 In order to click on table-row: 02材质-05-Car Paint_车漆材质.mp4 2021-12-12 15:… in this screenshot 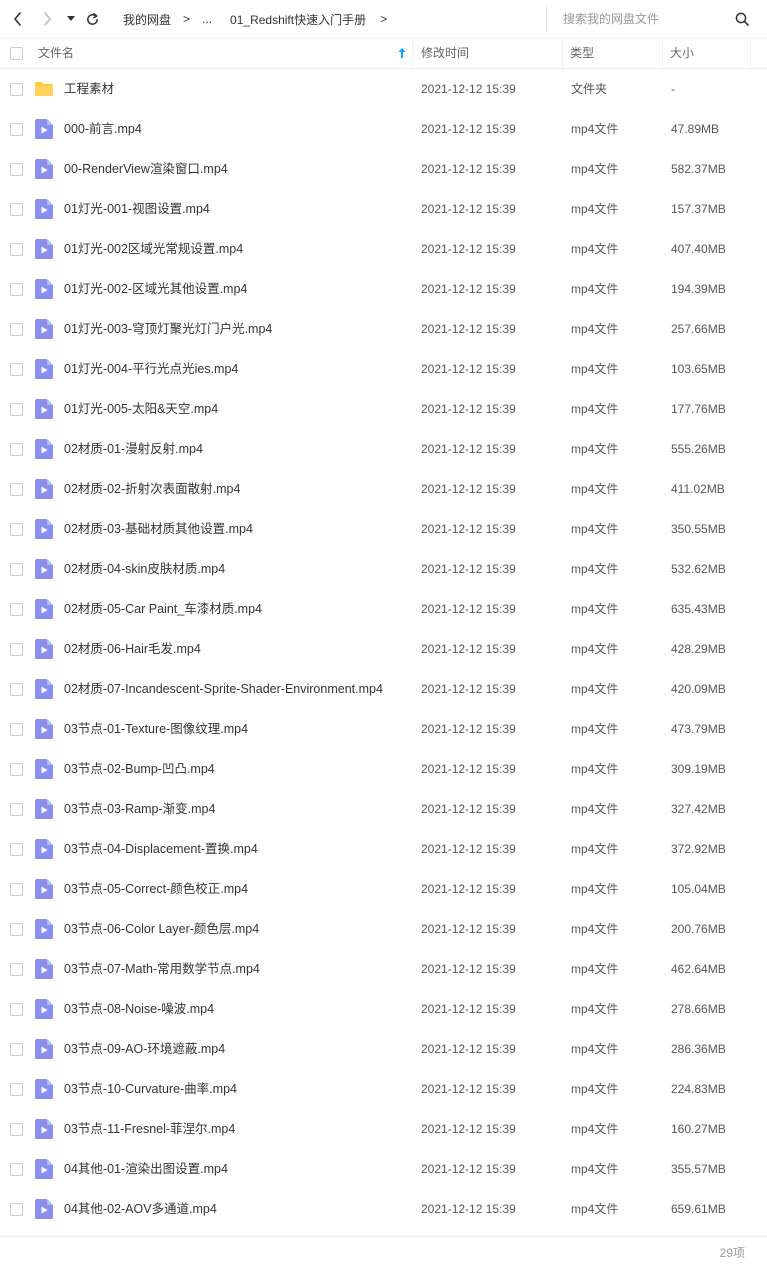, I will do `click(383, 609)`.